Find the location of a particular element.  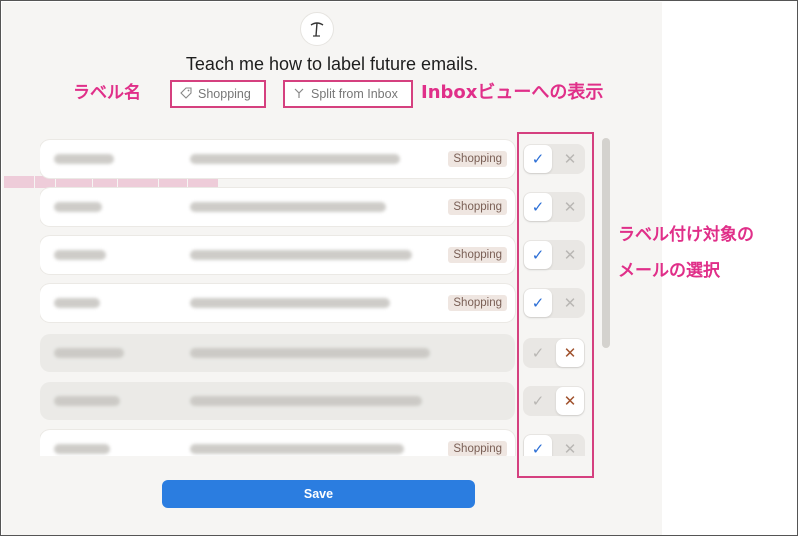

annotation-target-line1: ラベル付け対象の is located at coordinates (686, 235).